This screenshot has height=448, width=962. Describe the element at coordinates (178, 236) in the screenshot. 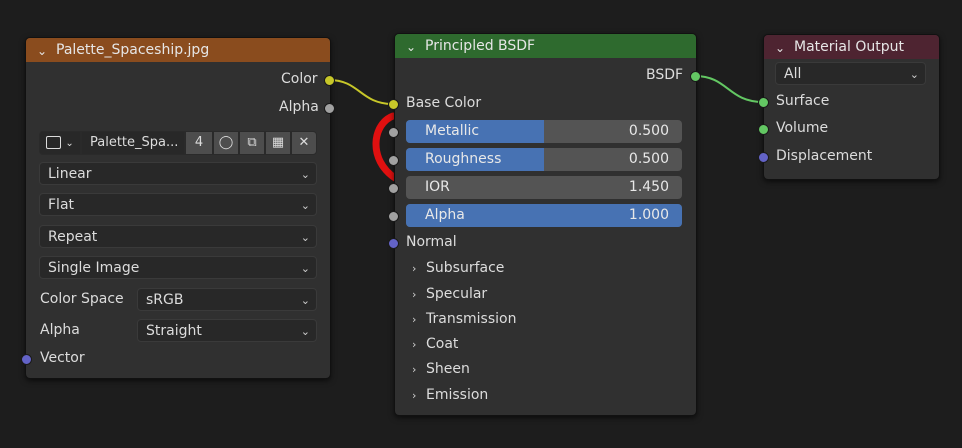

I see `extension-dropdown: Repeat ⌄` at that location.